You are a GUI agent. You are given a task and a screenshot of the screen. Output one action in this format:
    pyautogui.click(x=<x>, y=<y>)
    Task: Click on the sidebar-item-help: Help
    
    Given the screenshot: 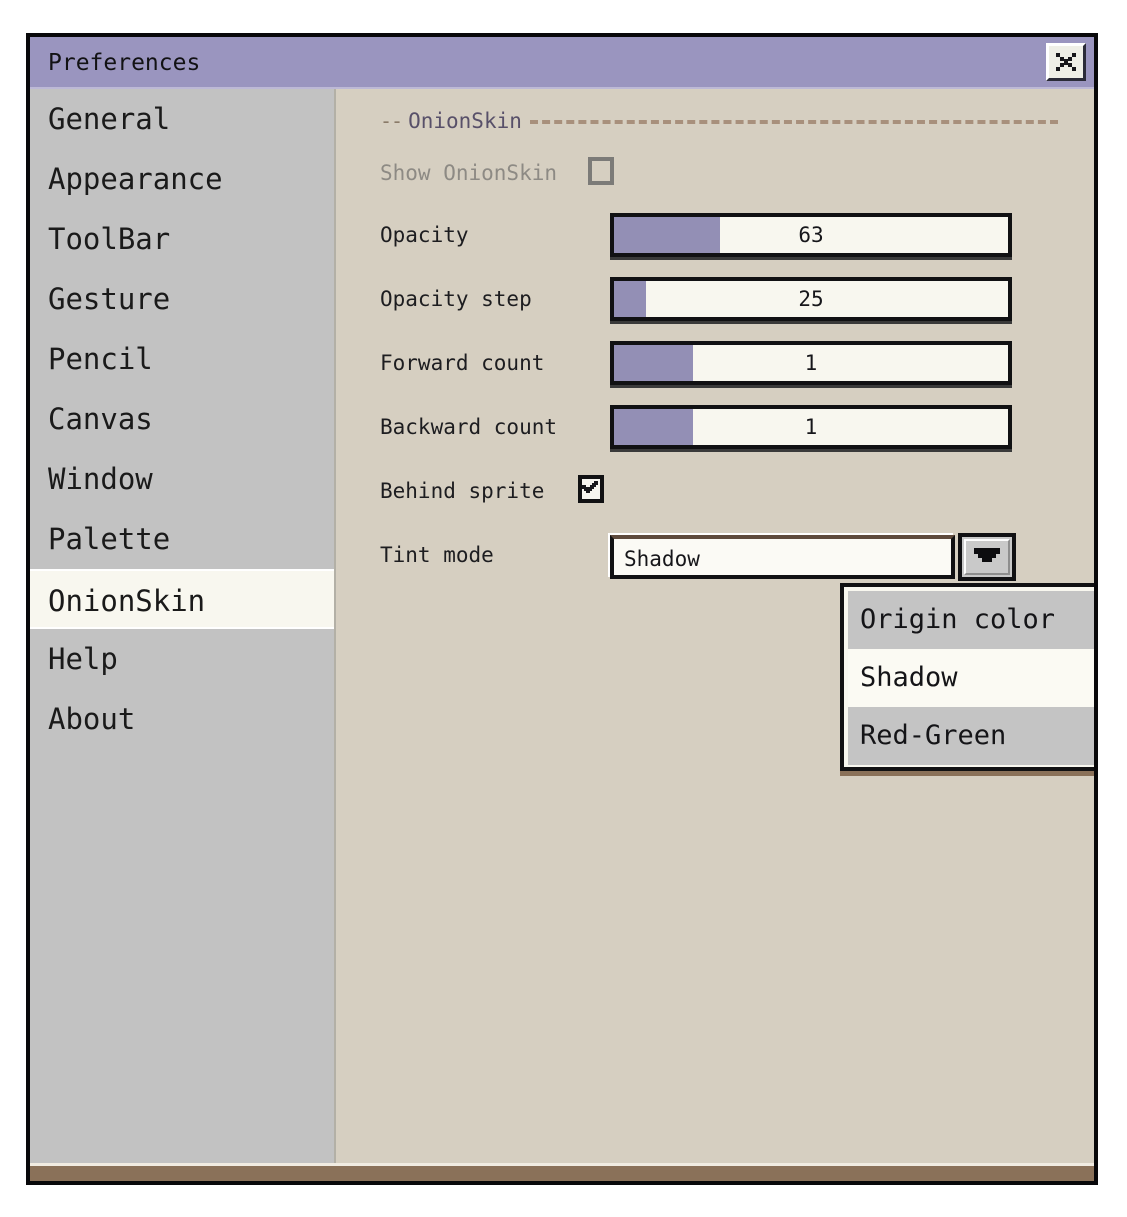 What is the action you would take?
    pyautogui.click(x=182, y=659)
    